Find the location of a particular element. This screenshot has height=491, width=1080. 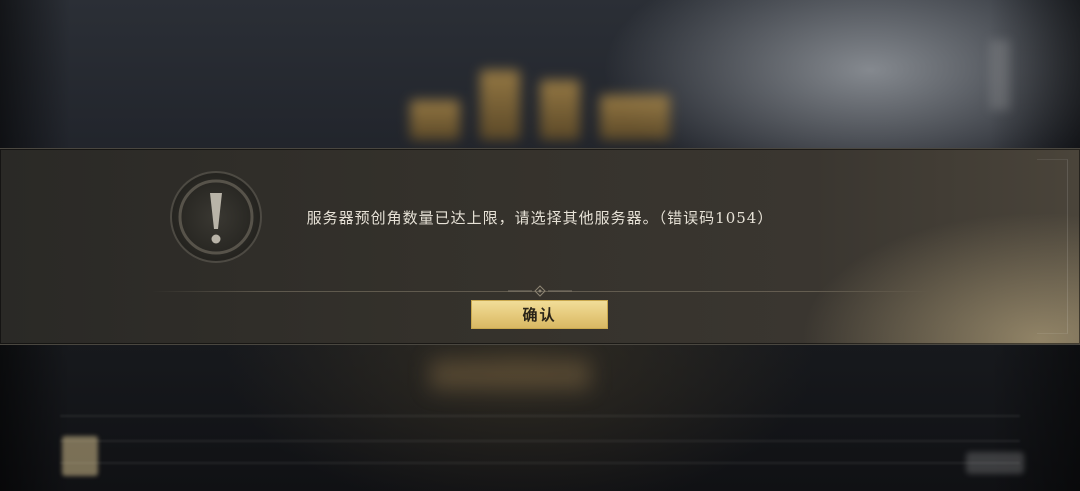

background-glow is located at coordinates (510, 375).